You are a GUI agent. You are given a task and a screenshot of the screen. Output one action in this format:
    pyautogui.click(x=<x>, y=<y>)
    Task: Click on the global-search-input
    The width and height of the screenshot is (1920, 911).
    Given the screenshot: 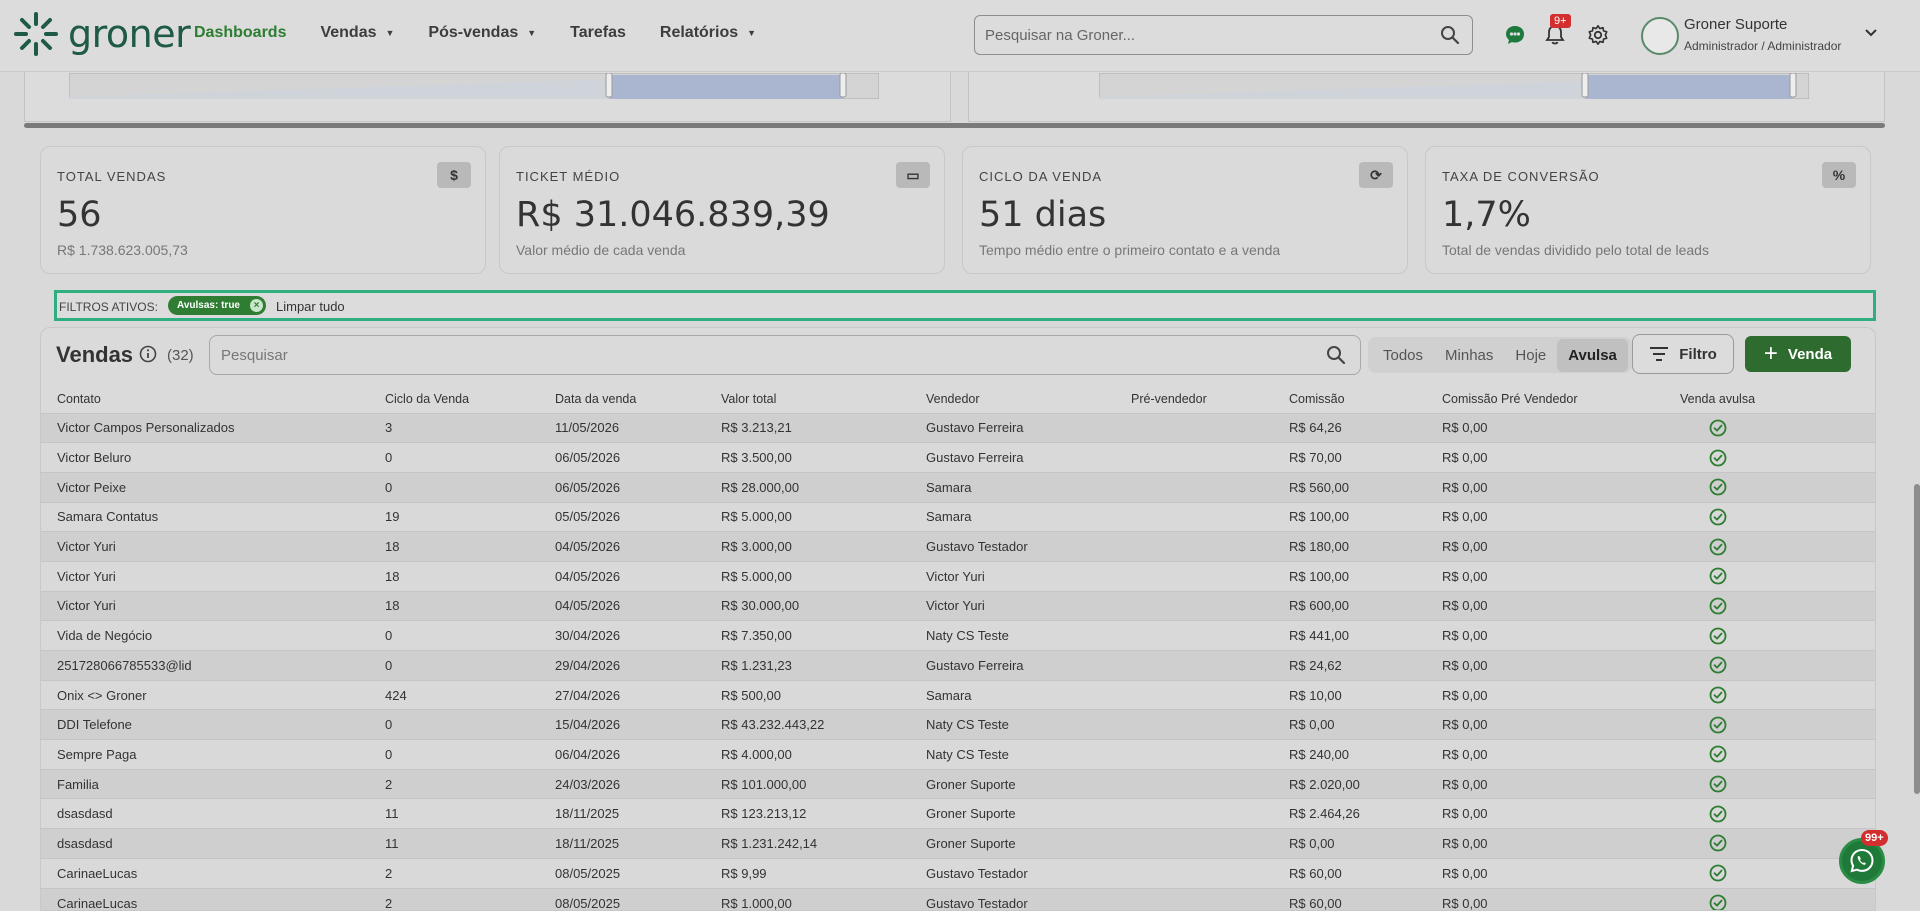 What is the action you would take?
    pyautogui.click(x=1195, y=35)
    